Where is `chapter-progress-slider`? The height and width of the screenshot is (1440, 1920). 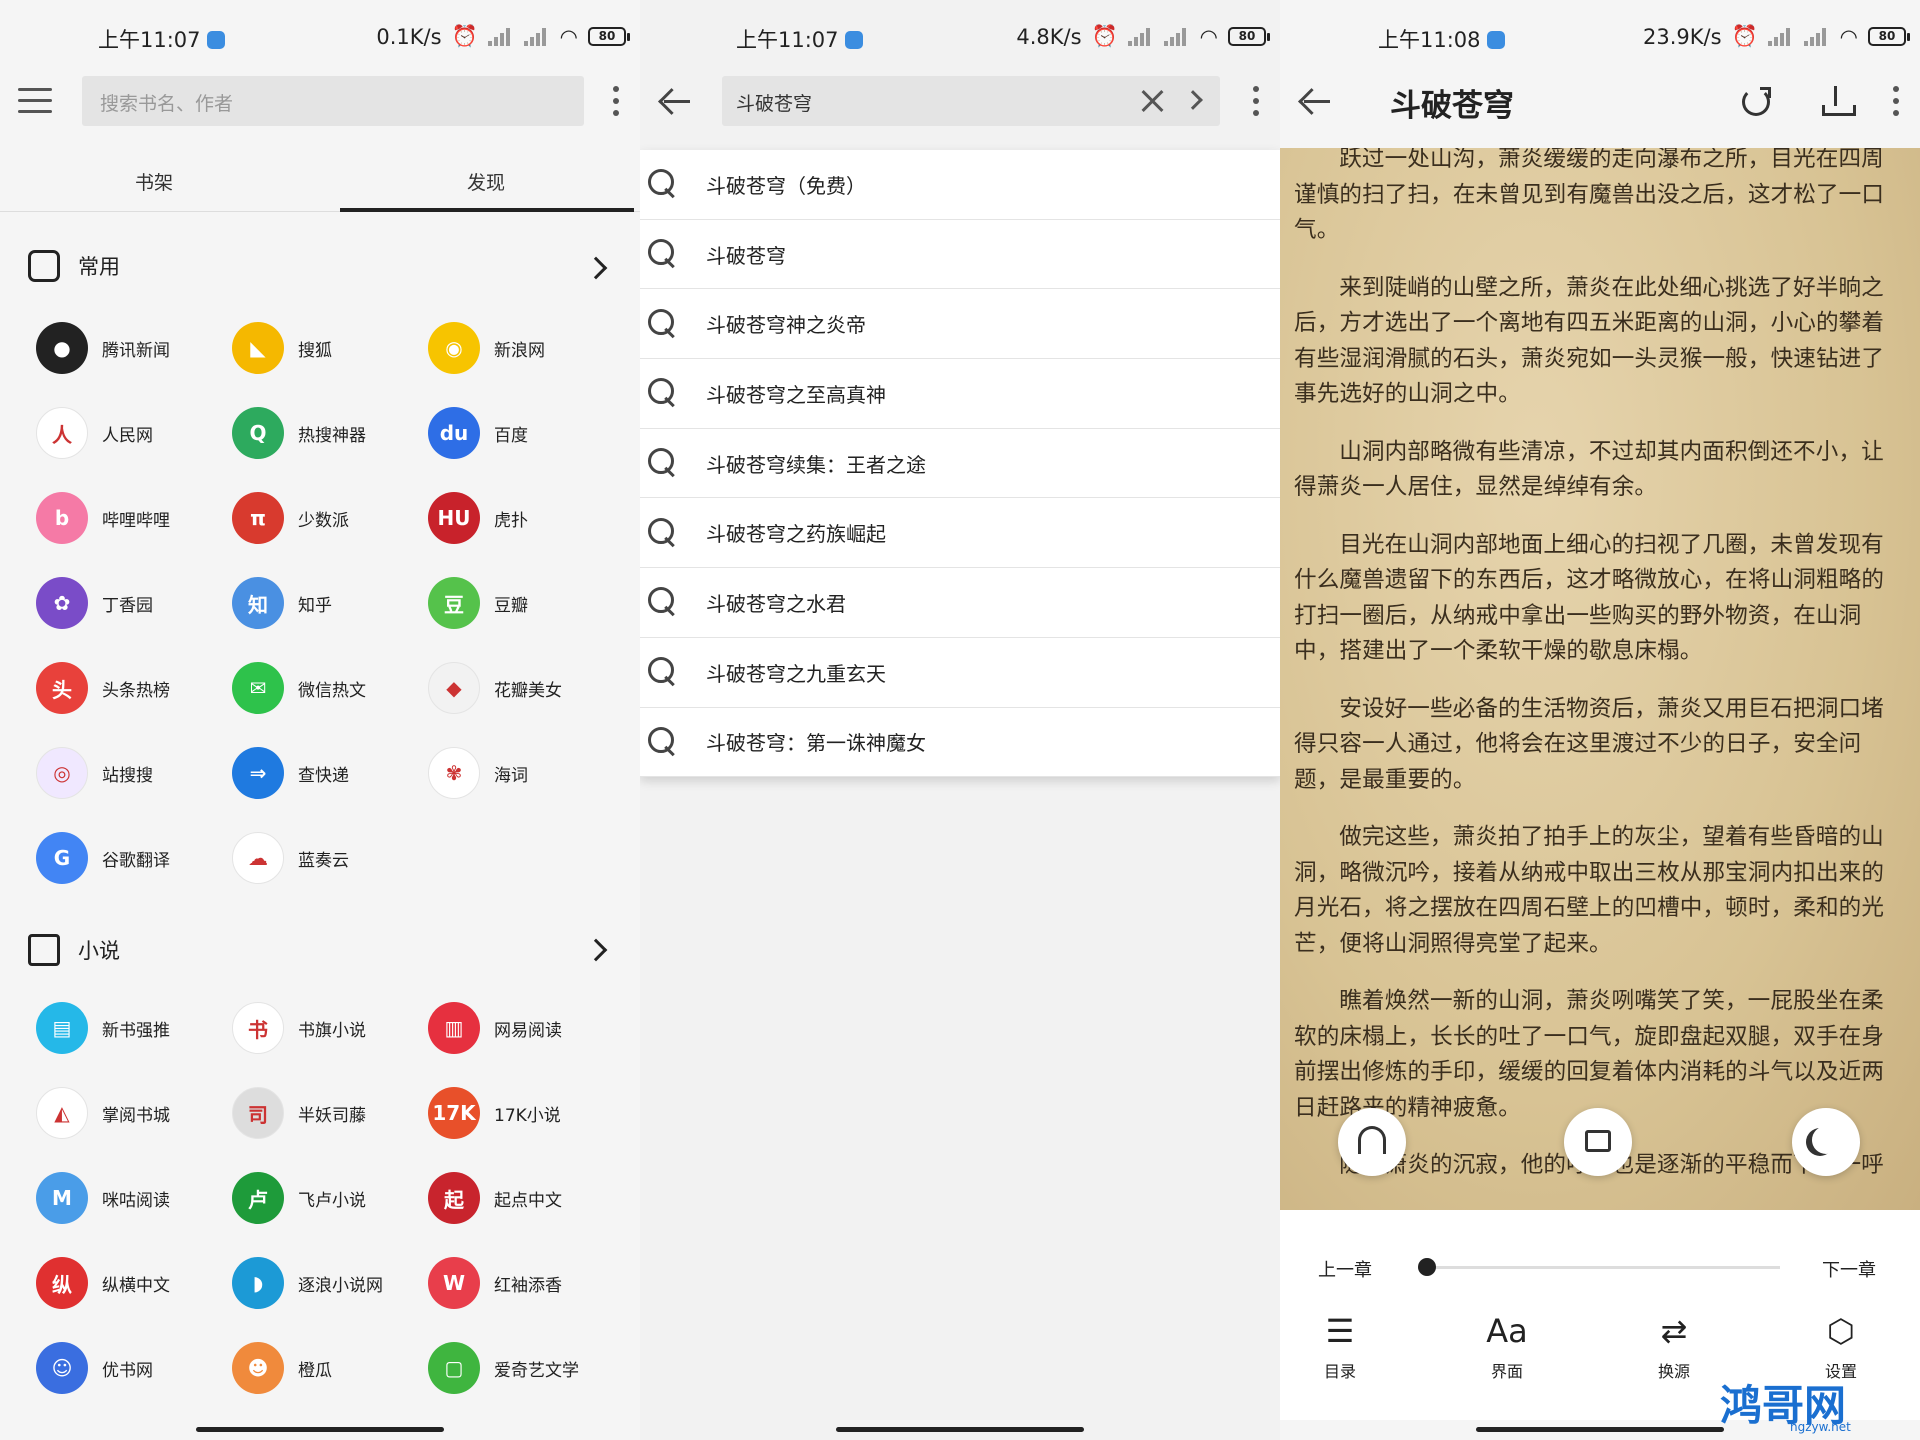 chapter-progress-slider is located at coordinates (1599, 1267).